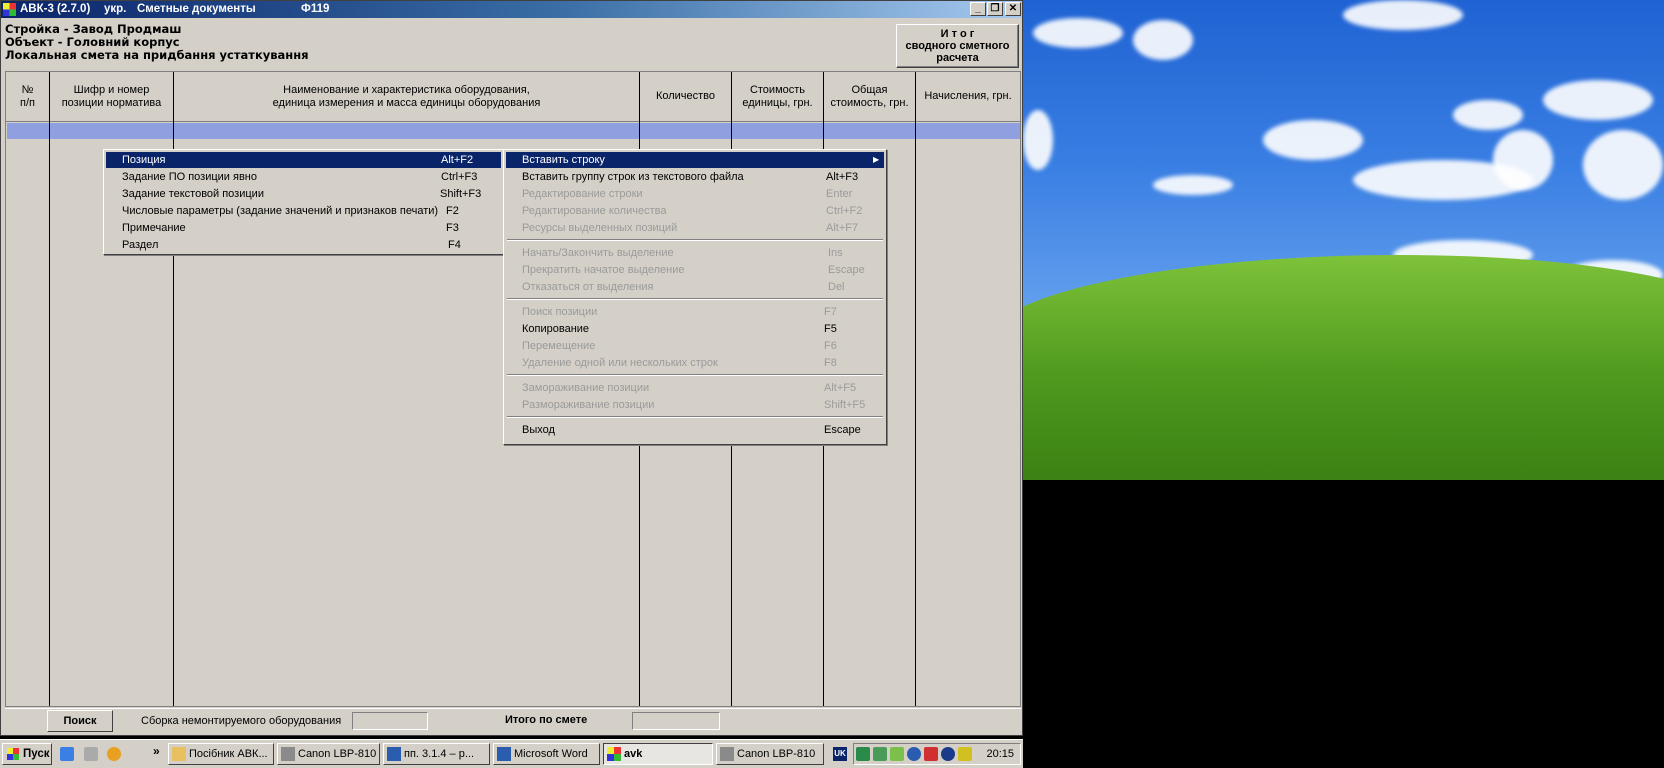 The width and height of the screenshot is (1664, 768). I want to click on menu-item-copy: Копирование F5, so click(695, 329).